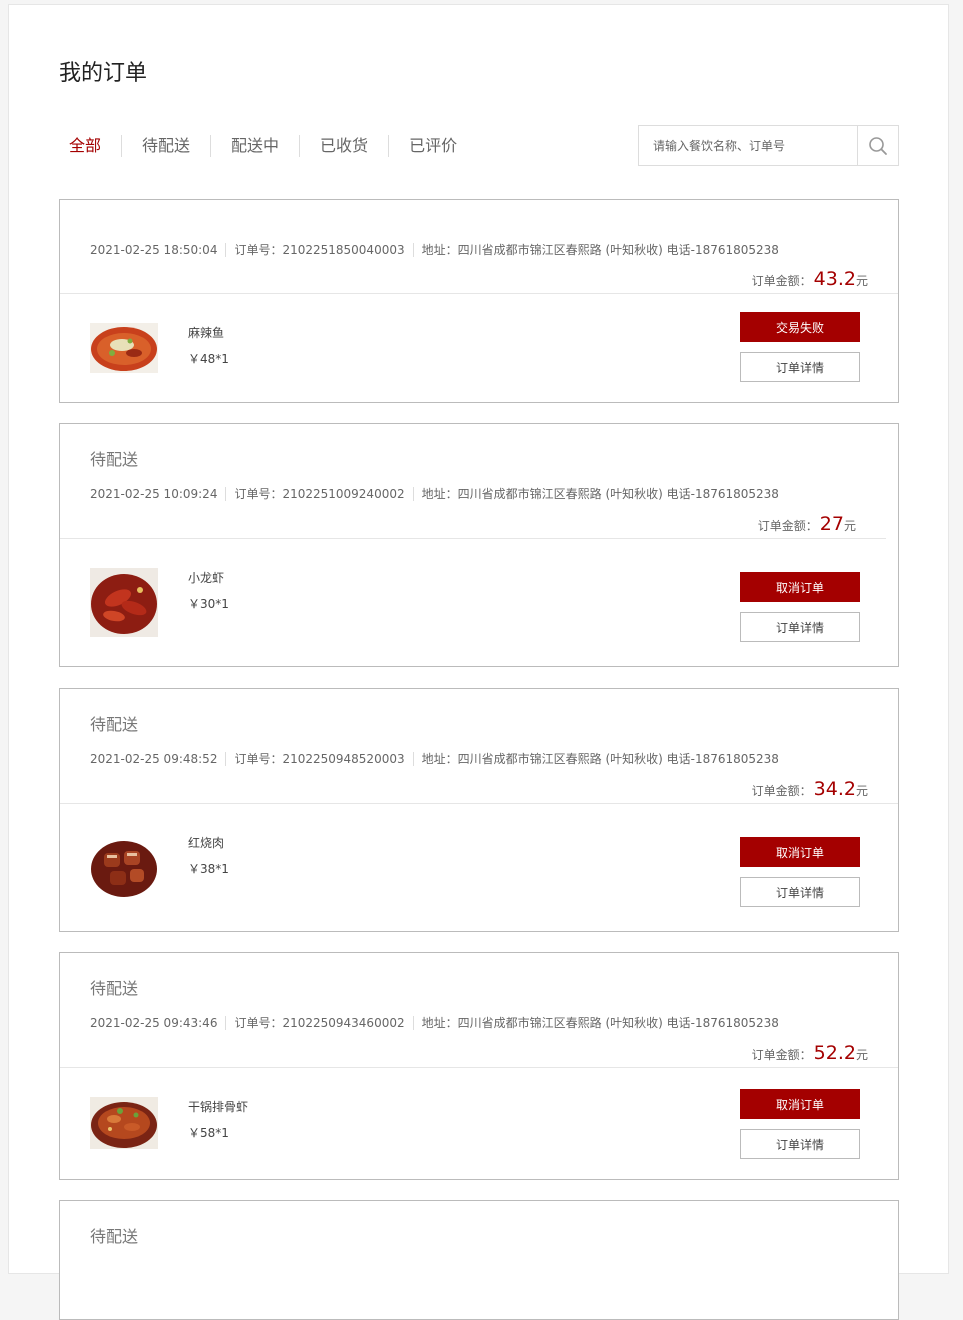  Describe the element at coordinates (206, 332) in the screenshot. I see `dish-name: 麻辣鱼` at that location.